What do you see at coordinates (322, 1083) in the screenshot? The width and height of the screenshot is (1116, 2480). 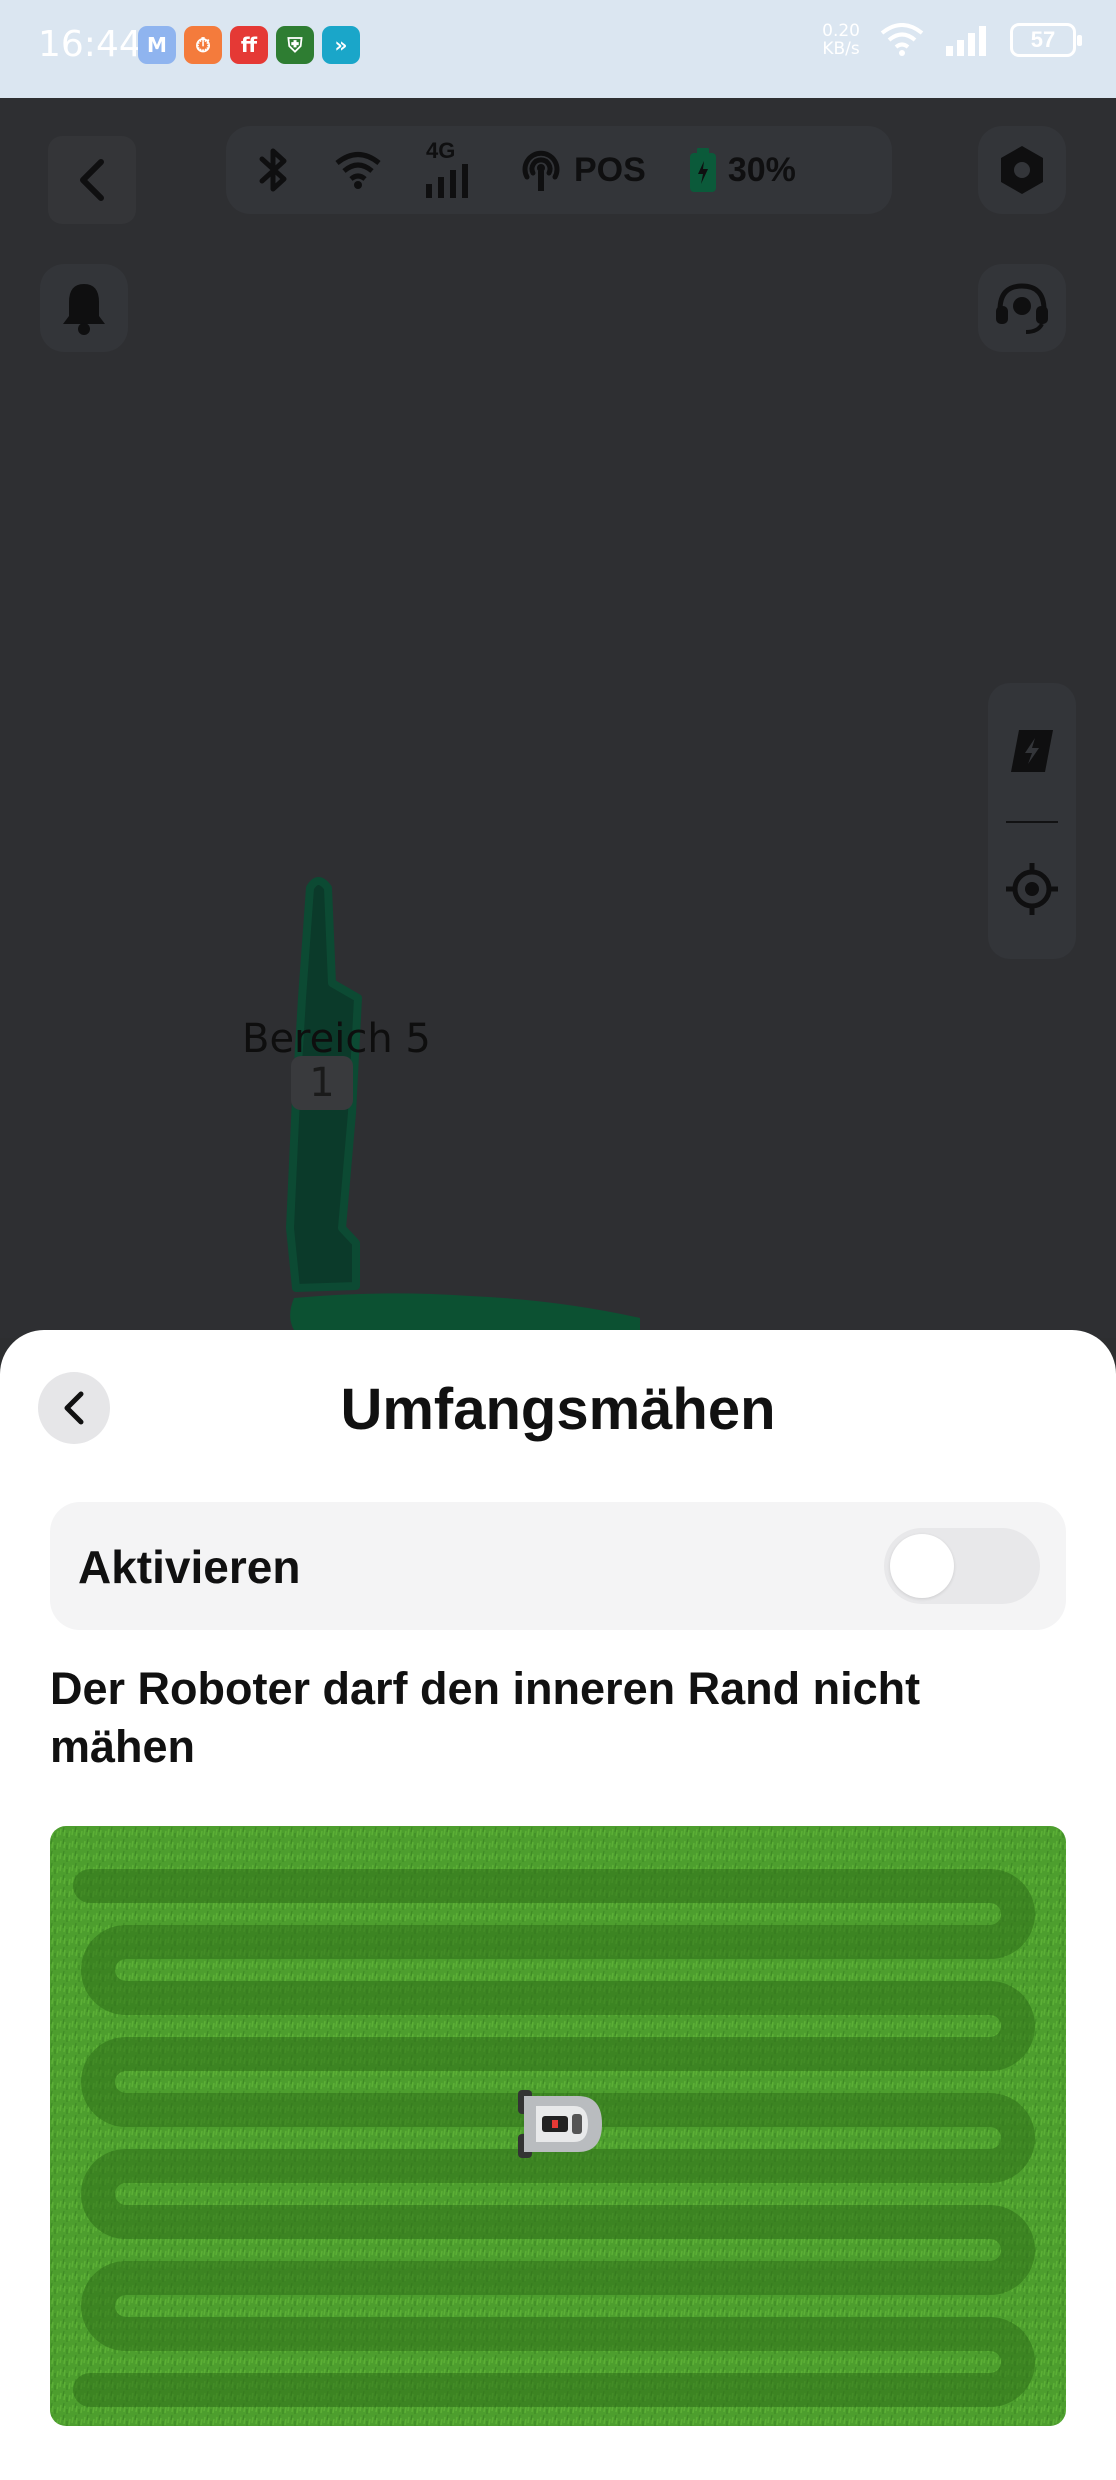 I see `zone-number-badge: 1` at bounding box center [322, 1083].